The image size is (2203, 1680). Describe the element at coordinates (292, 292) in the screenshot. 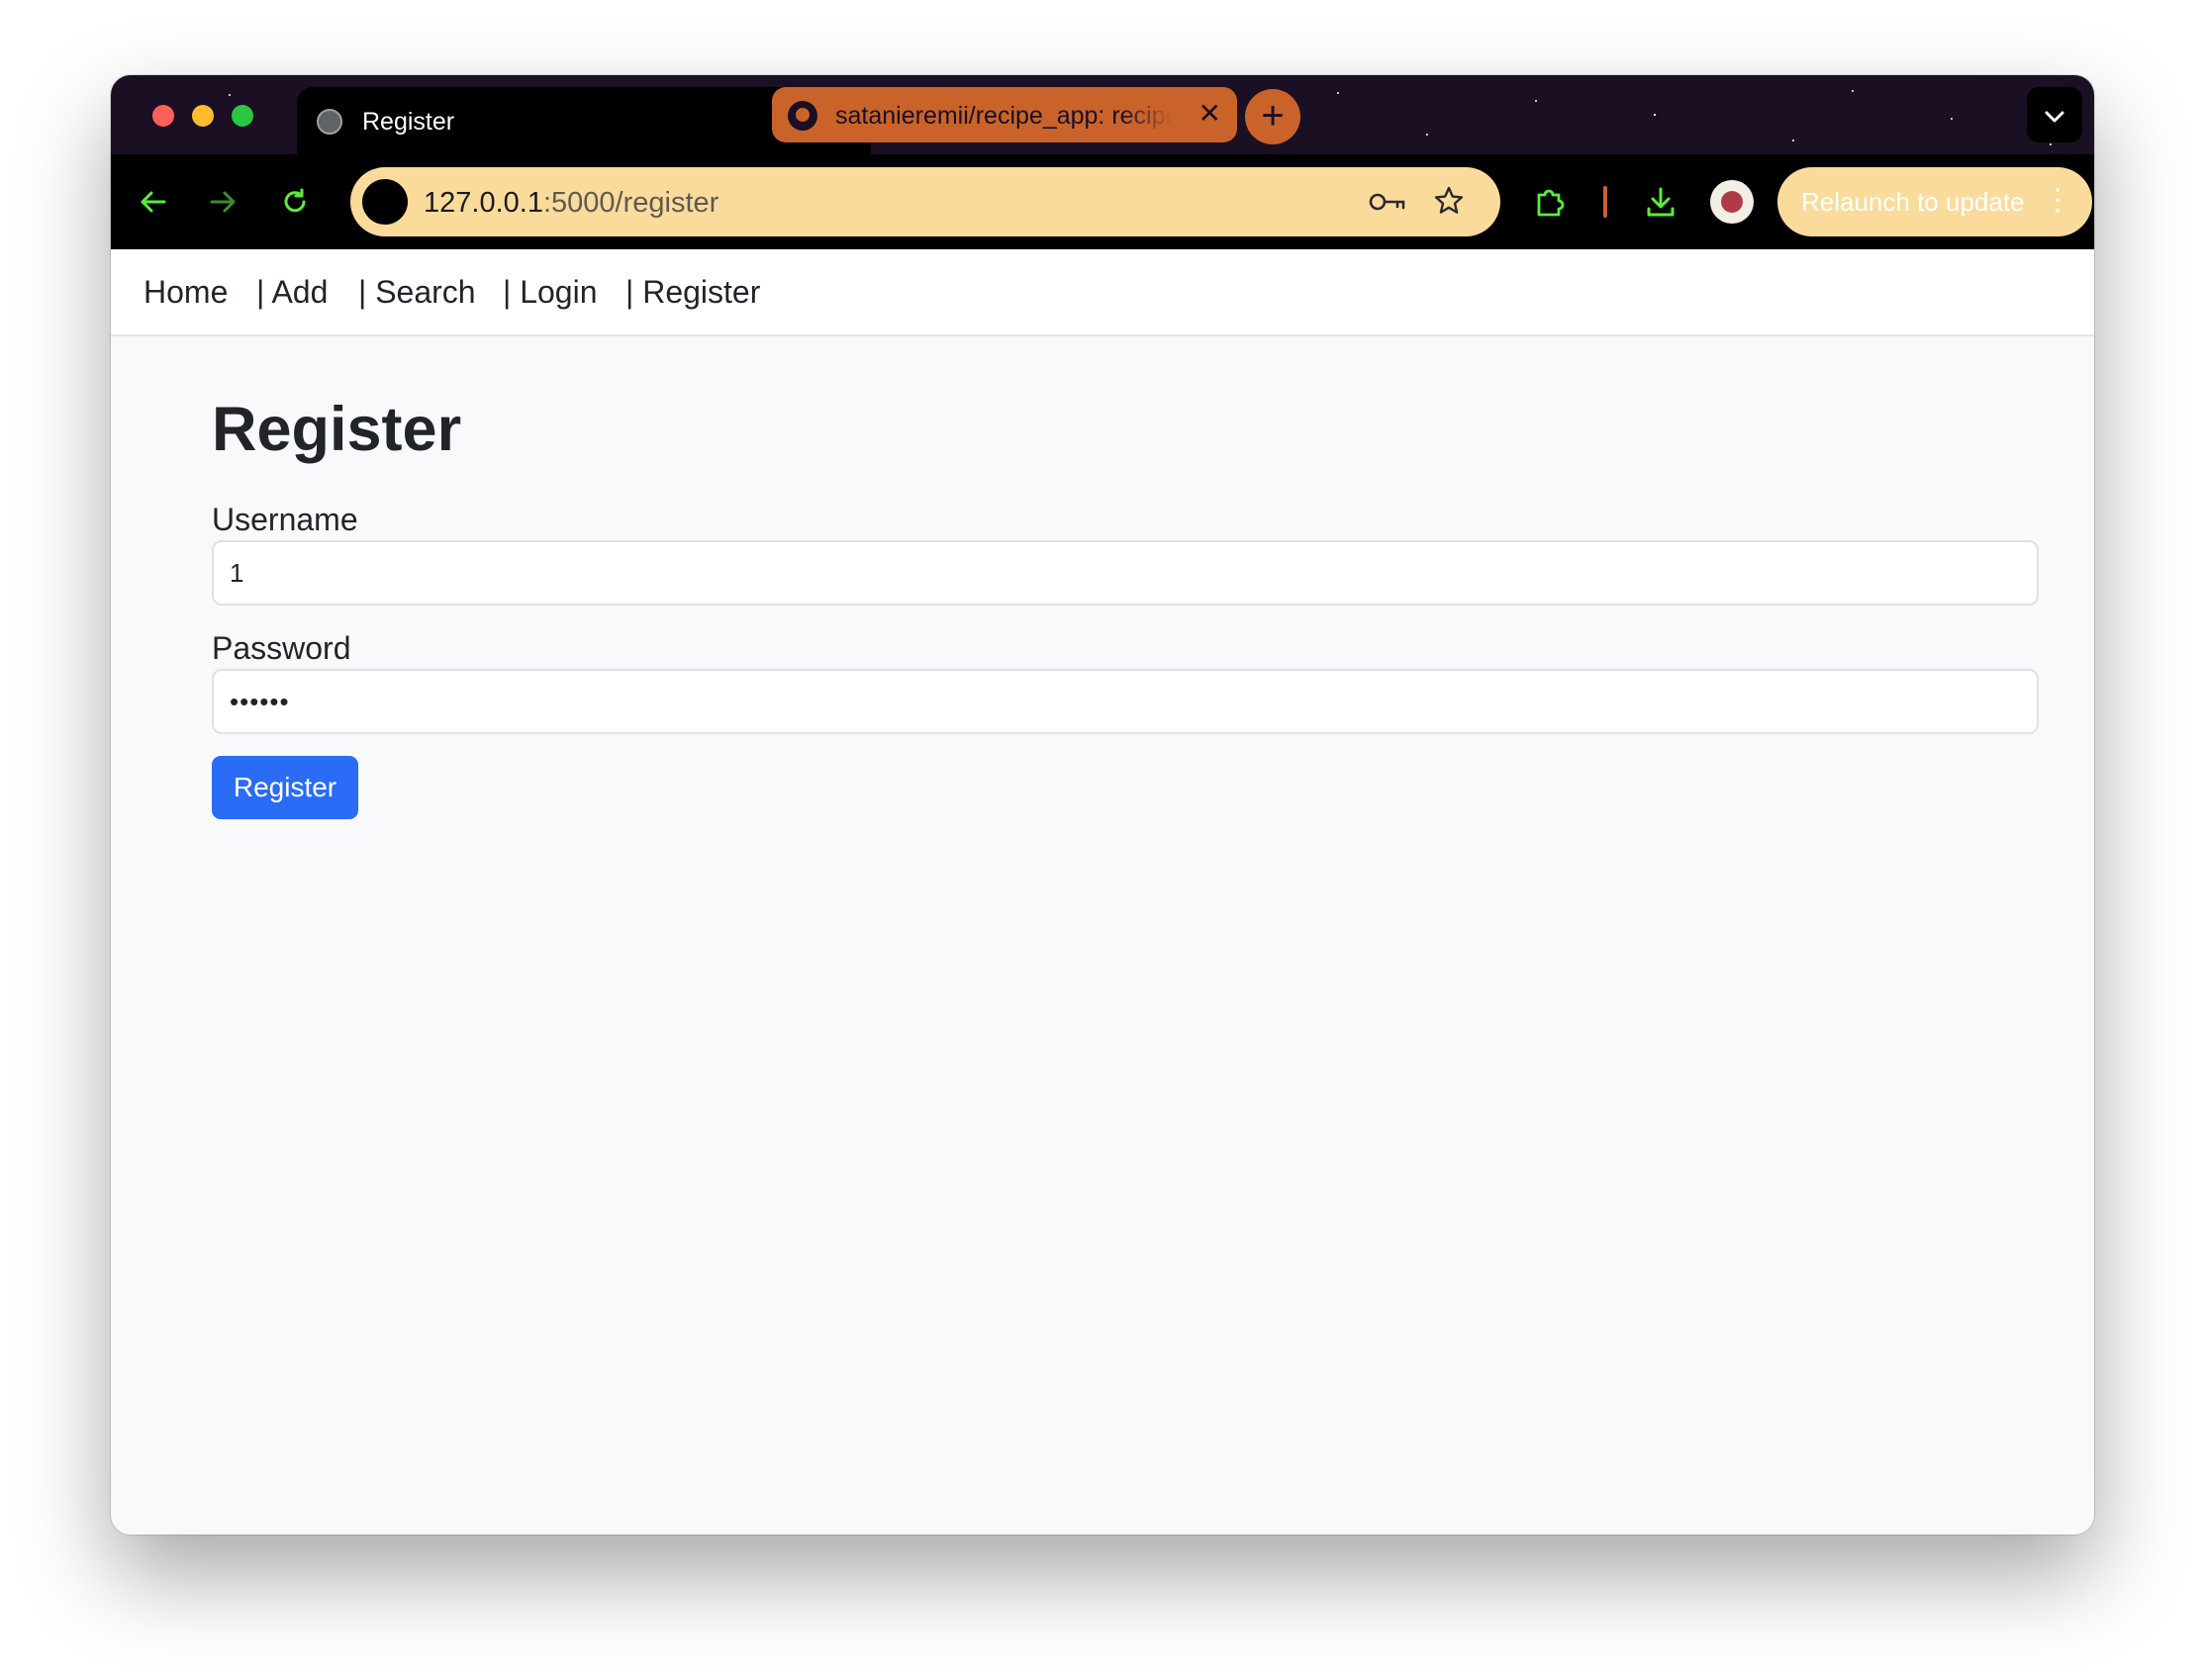

I see `nav-link-add: | Add` at that location.